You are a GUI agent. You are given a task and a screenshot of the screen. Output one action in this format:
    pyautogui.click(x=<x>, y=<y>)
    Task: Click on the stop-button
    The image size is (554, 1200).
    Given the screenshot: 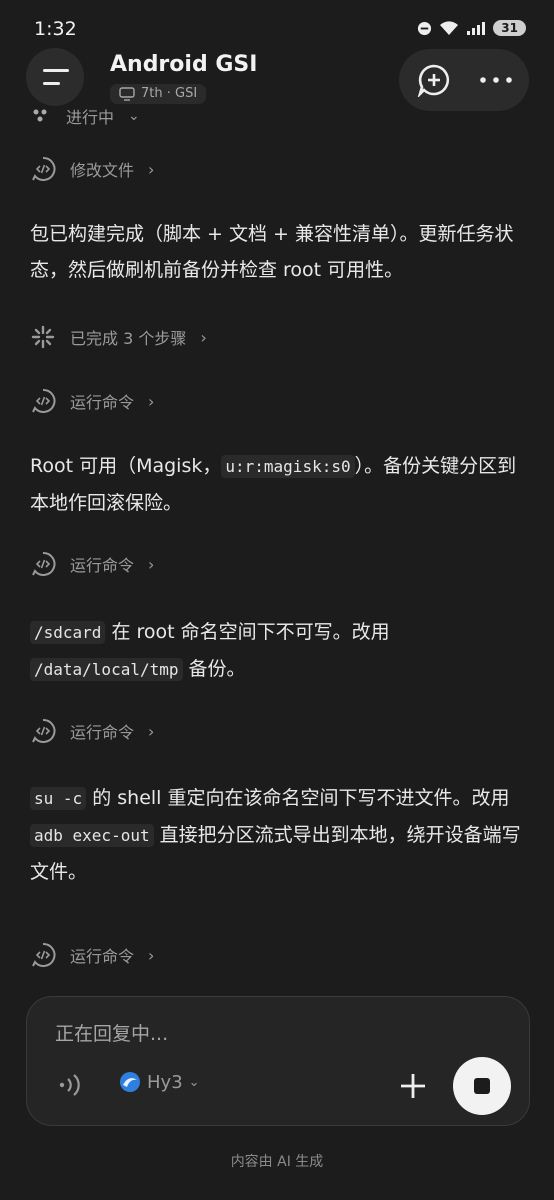 What is the action you would take?
    pyautogui.click(x=482, y=1086)
    